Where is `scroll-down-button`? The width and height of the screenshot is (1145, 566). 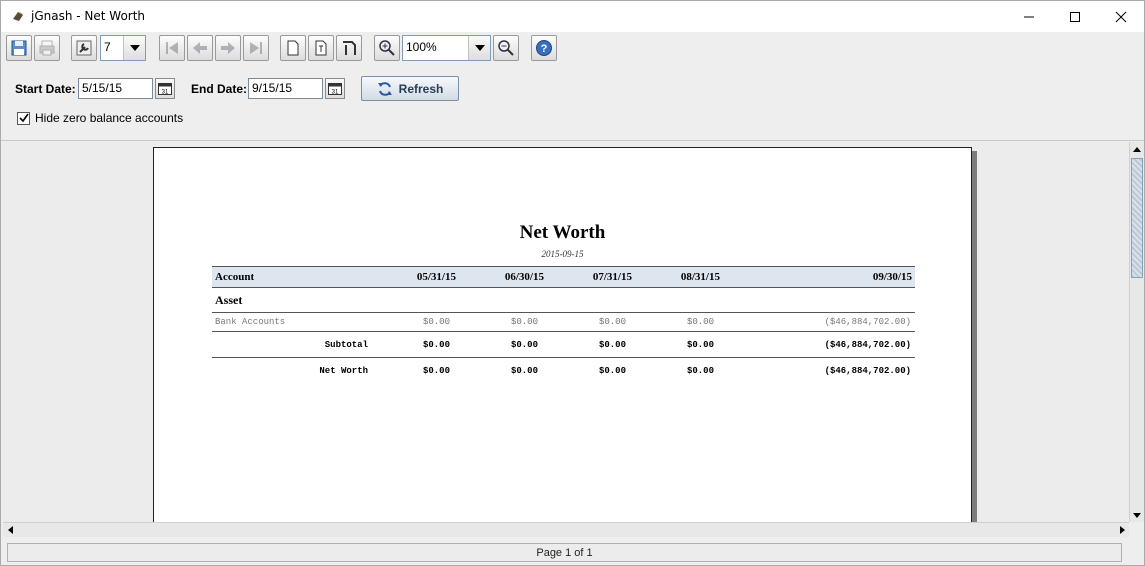 scroll-down-button is located at coordinates (1137, 515).